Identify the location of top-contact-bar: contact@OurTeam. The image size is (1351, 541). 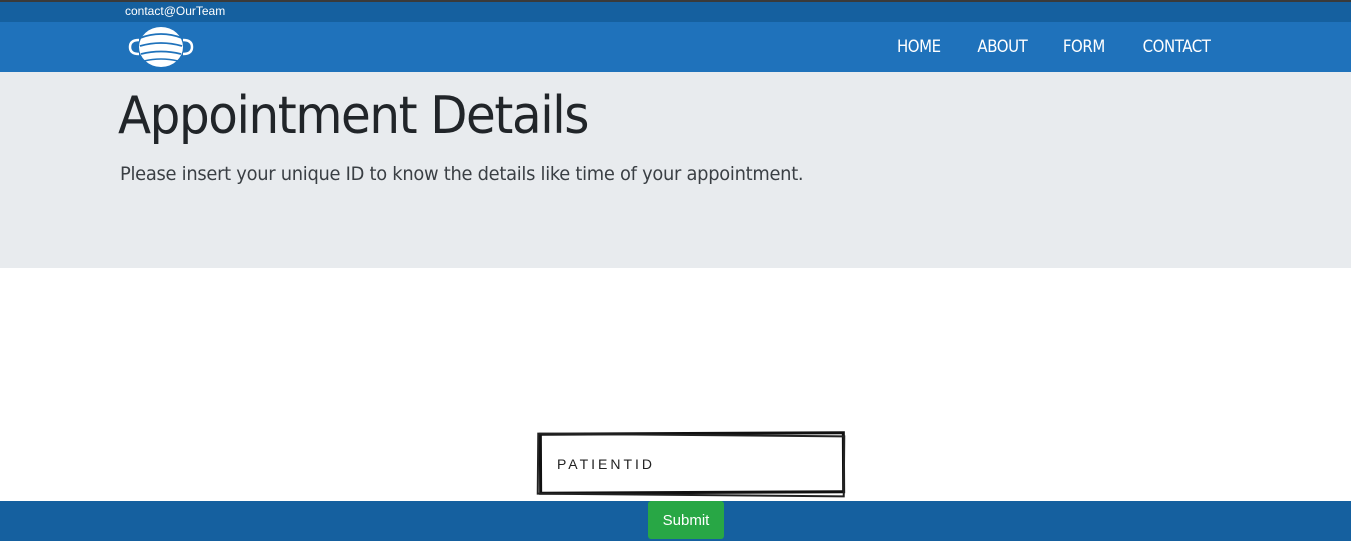
(675, 12).